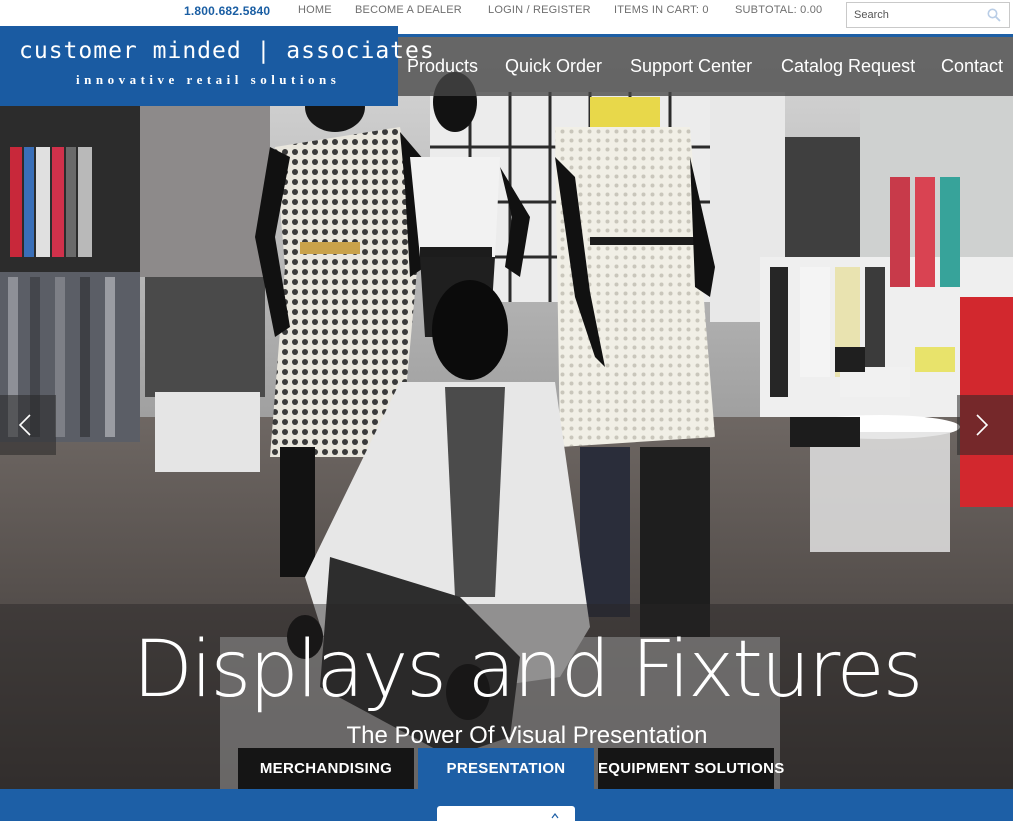  Describe the element at coordinates (24, 425) in the screenshot. I see `chevron-left-icon` at that location.